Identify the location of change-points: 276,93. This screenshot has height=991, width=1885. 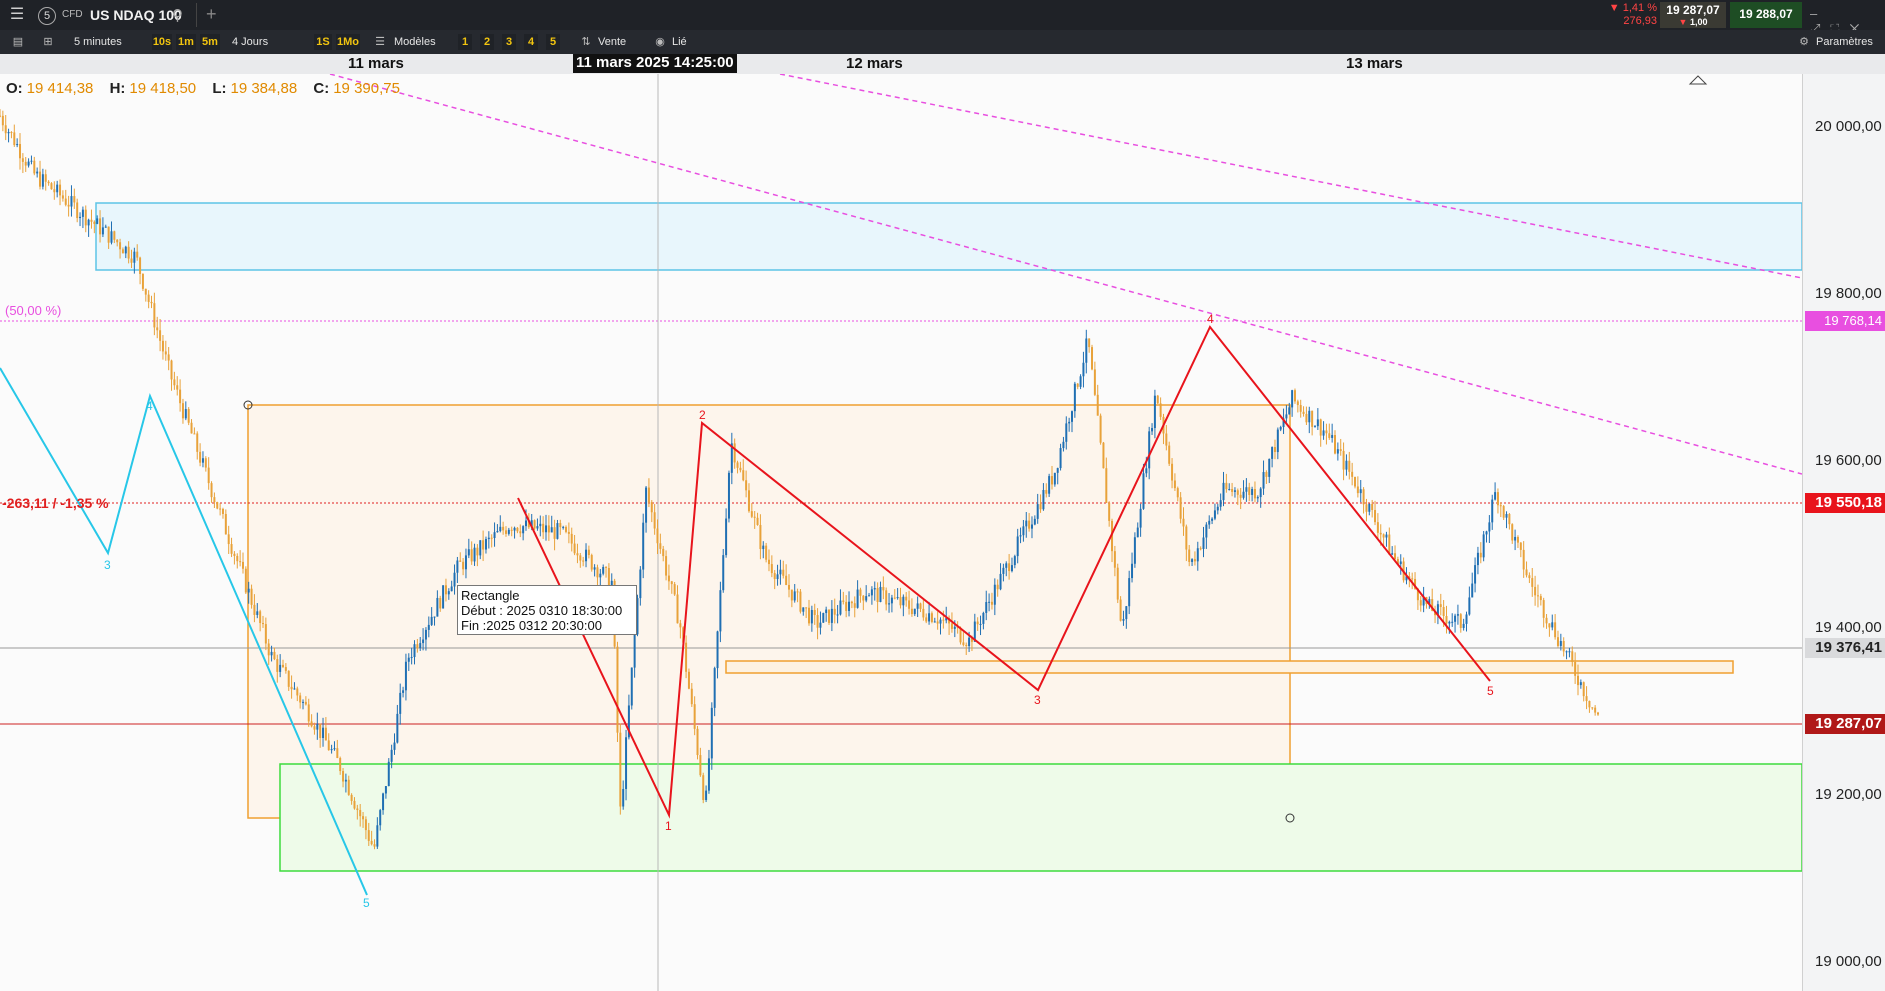
(1640, 21).